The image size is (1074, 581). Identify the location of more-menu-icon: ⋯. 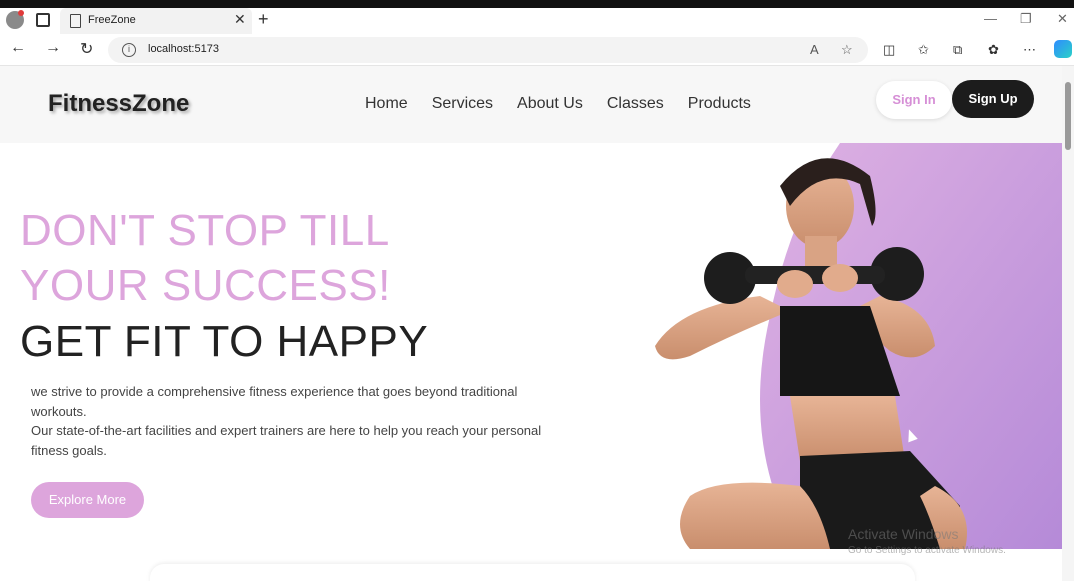
(1029, 50).